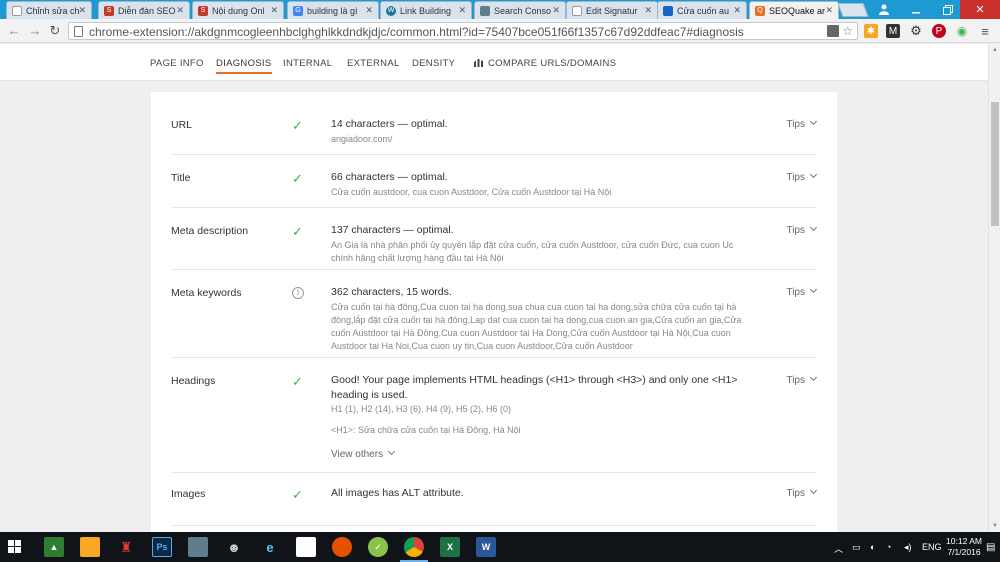 This screenshot has width=1000, height=562. I want to click on excel-icon: X, so click(450, 547).